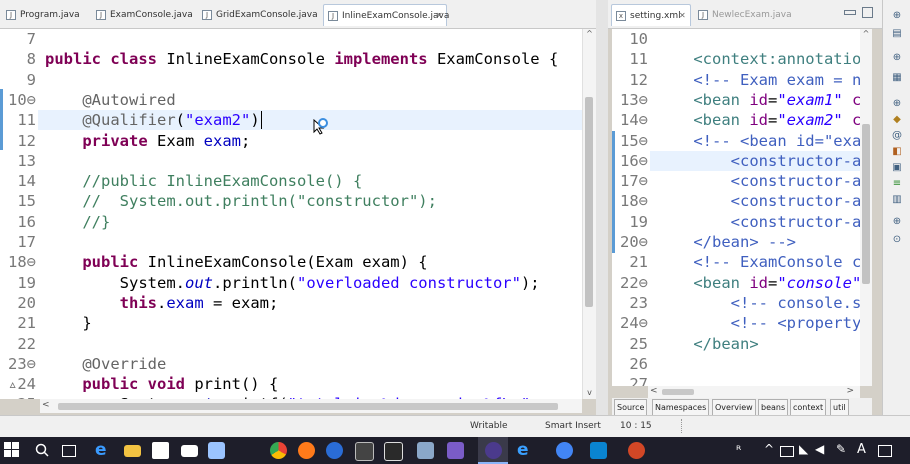 The height and width of the screenshot is (464, 910). I want to click on app-icon, so click(334, 450).